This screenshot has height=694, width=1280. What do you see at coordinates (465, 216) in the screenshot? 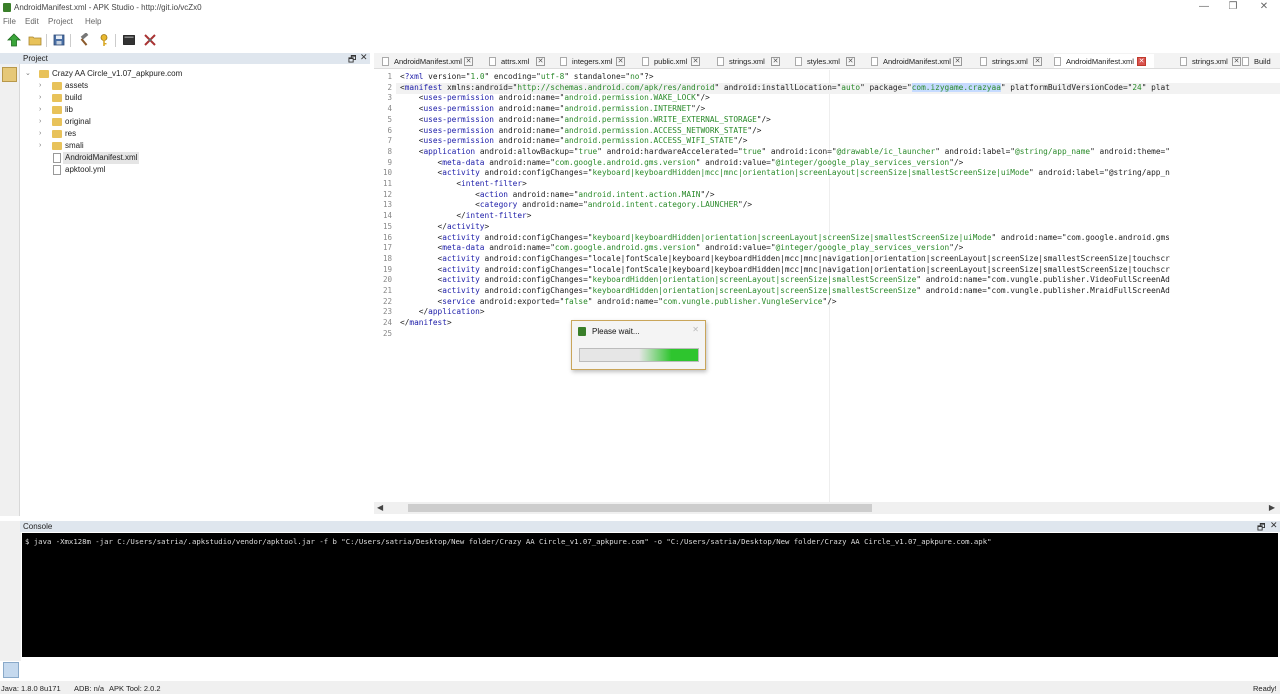
I see `code-line: </intent-filter>` at bounding box center [465, 216].